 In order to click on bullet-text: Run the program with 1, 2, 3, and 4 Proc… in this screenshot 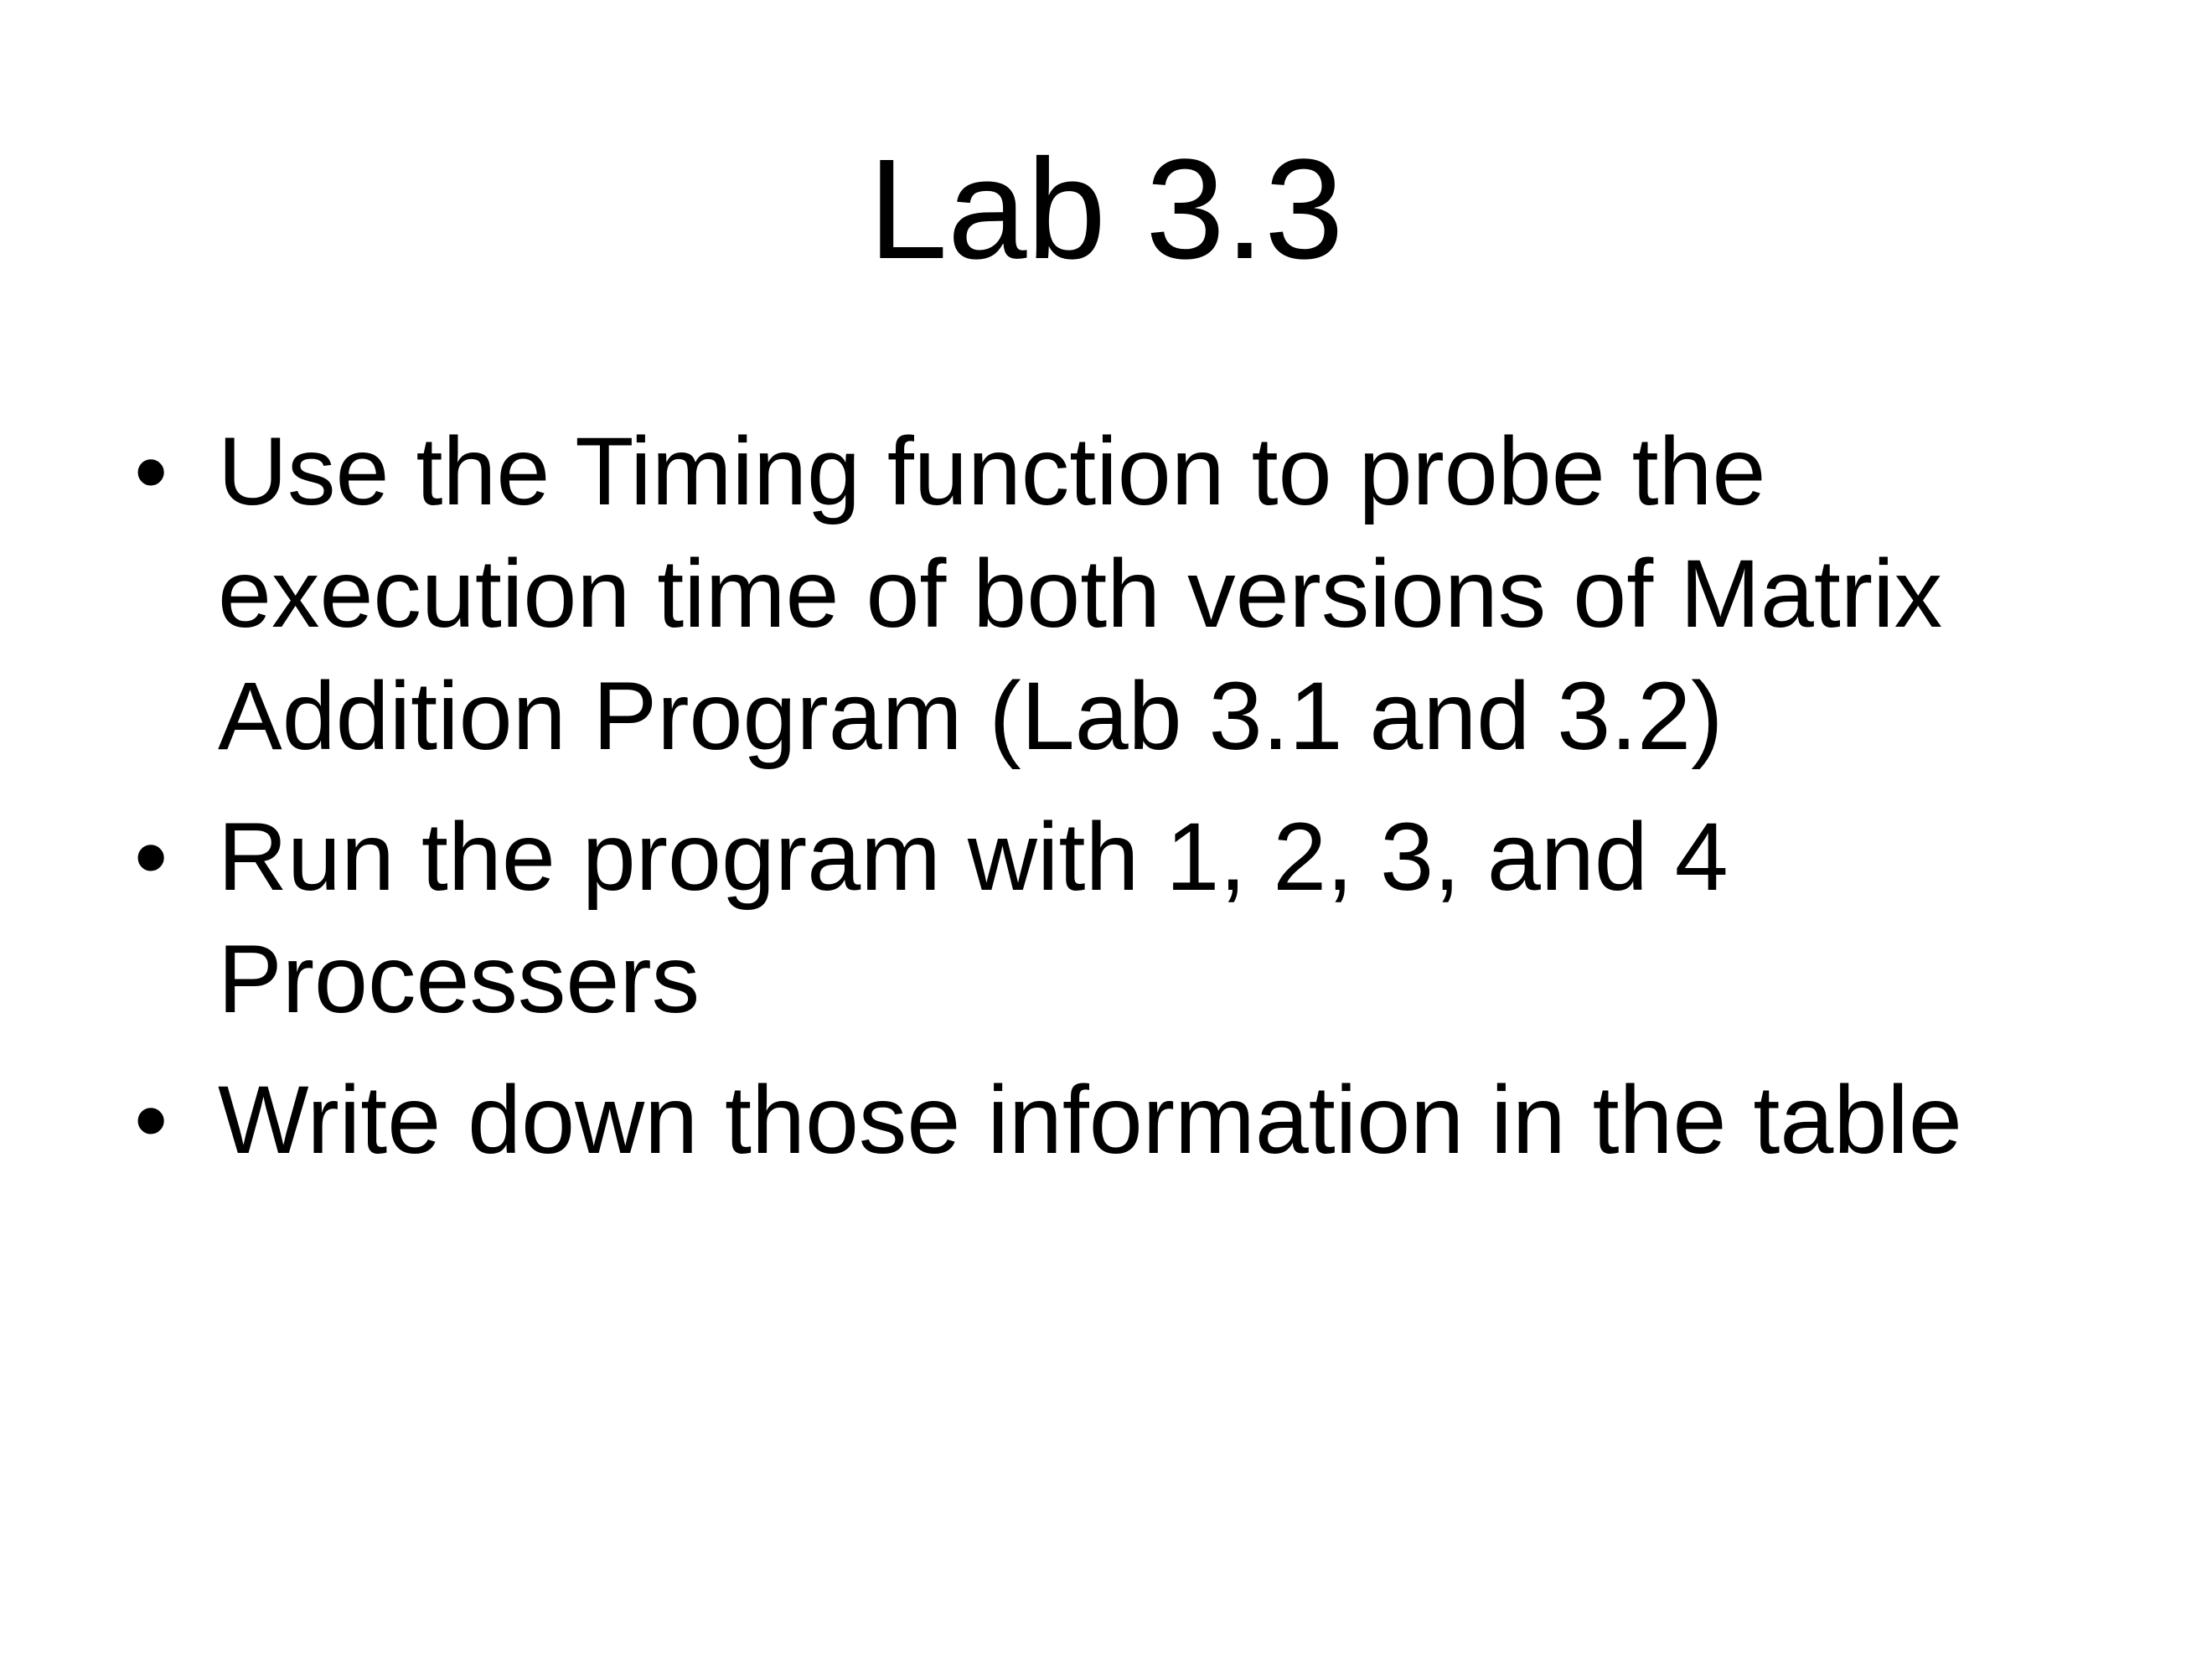, I will do `click(973, 918)`.